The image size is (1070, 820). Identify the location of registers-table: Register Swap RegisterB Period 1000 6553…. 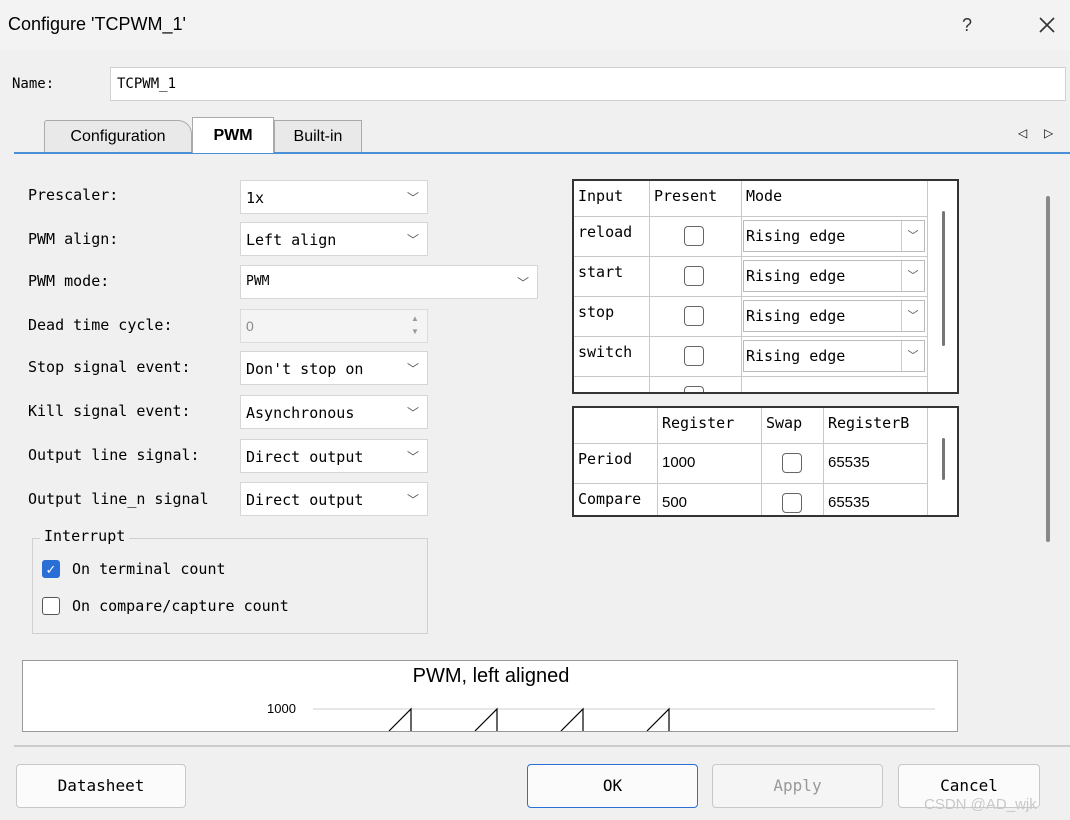
(765, 461).